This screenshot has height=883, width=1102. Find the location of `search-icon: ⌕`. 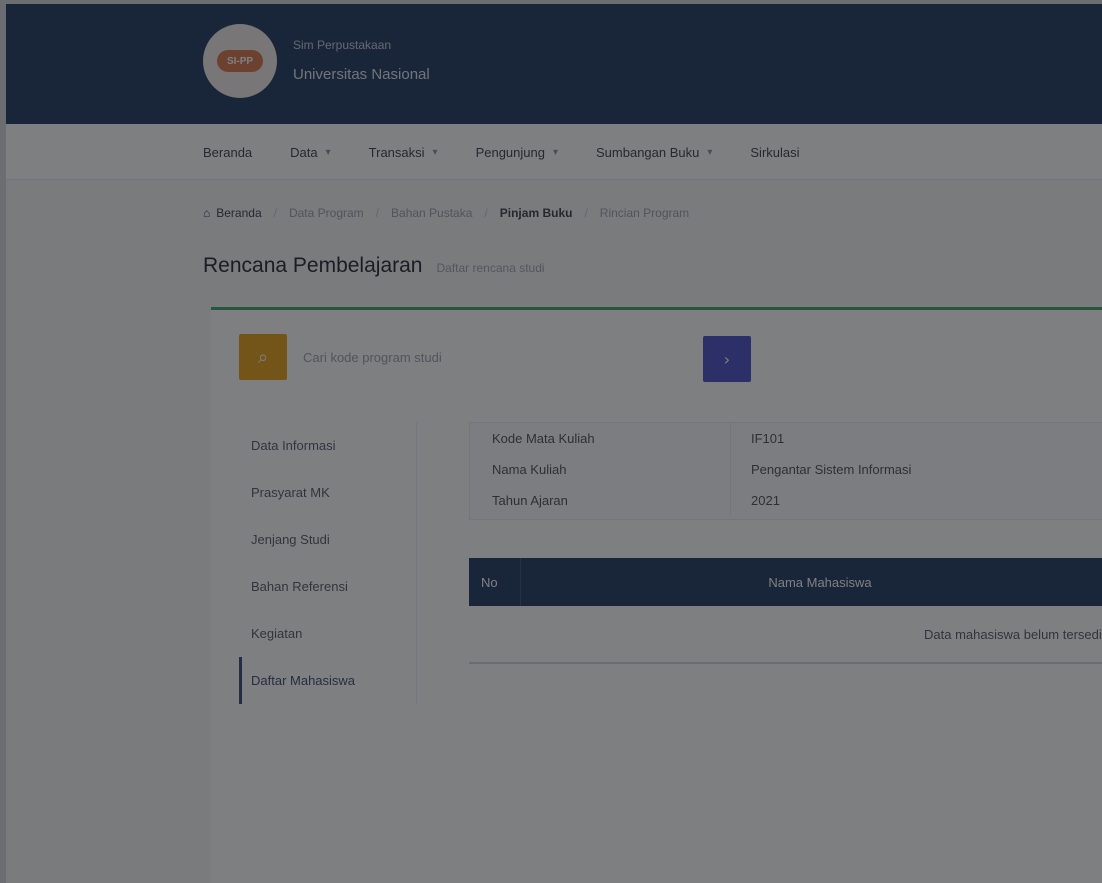

search-icon: ⌕ is located at coordinates (263, 357).